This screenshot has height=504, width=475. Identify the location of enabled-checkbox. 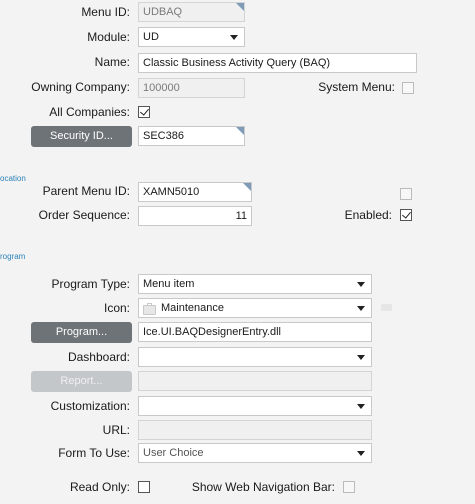
(406, 215).